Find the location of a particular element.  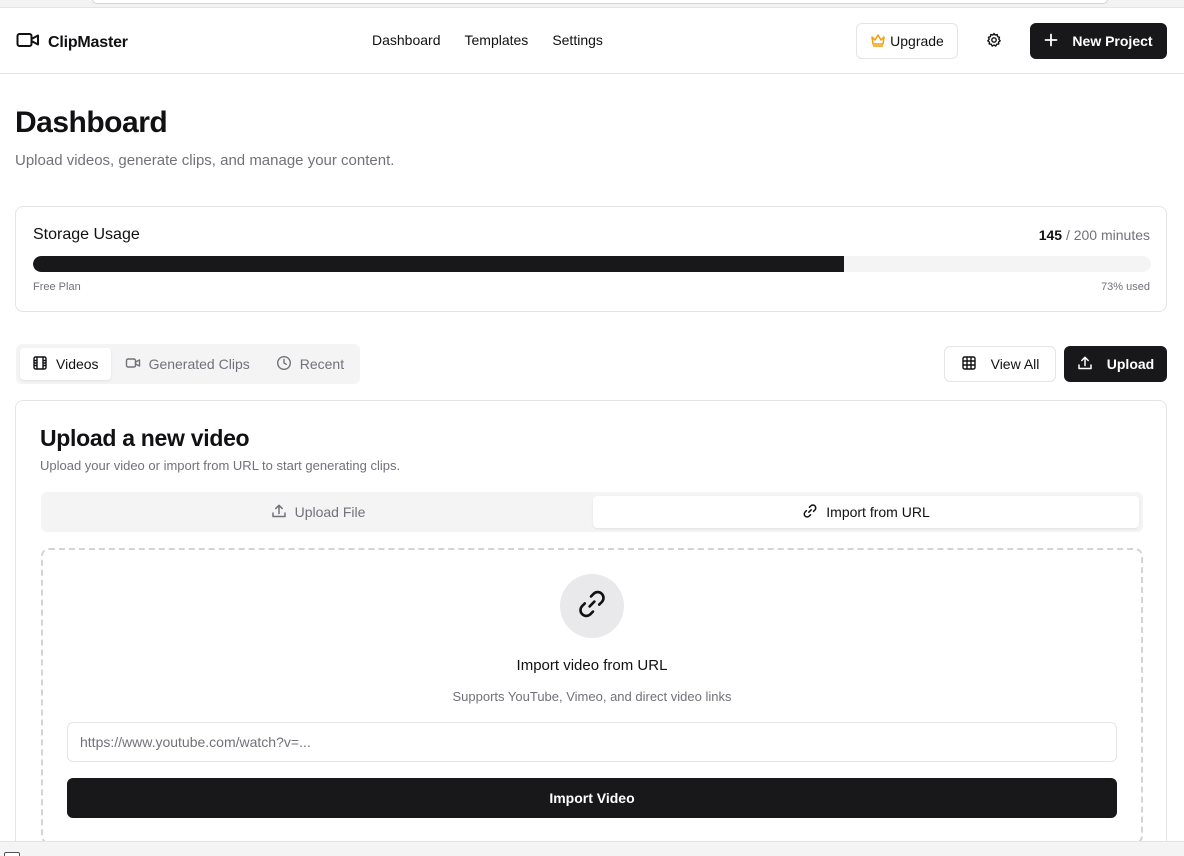

address-bar-edge is located at coordinates (600, 2).